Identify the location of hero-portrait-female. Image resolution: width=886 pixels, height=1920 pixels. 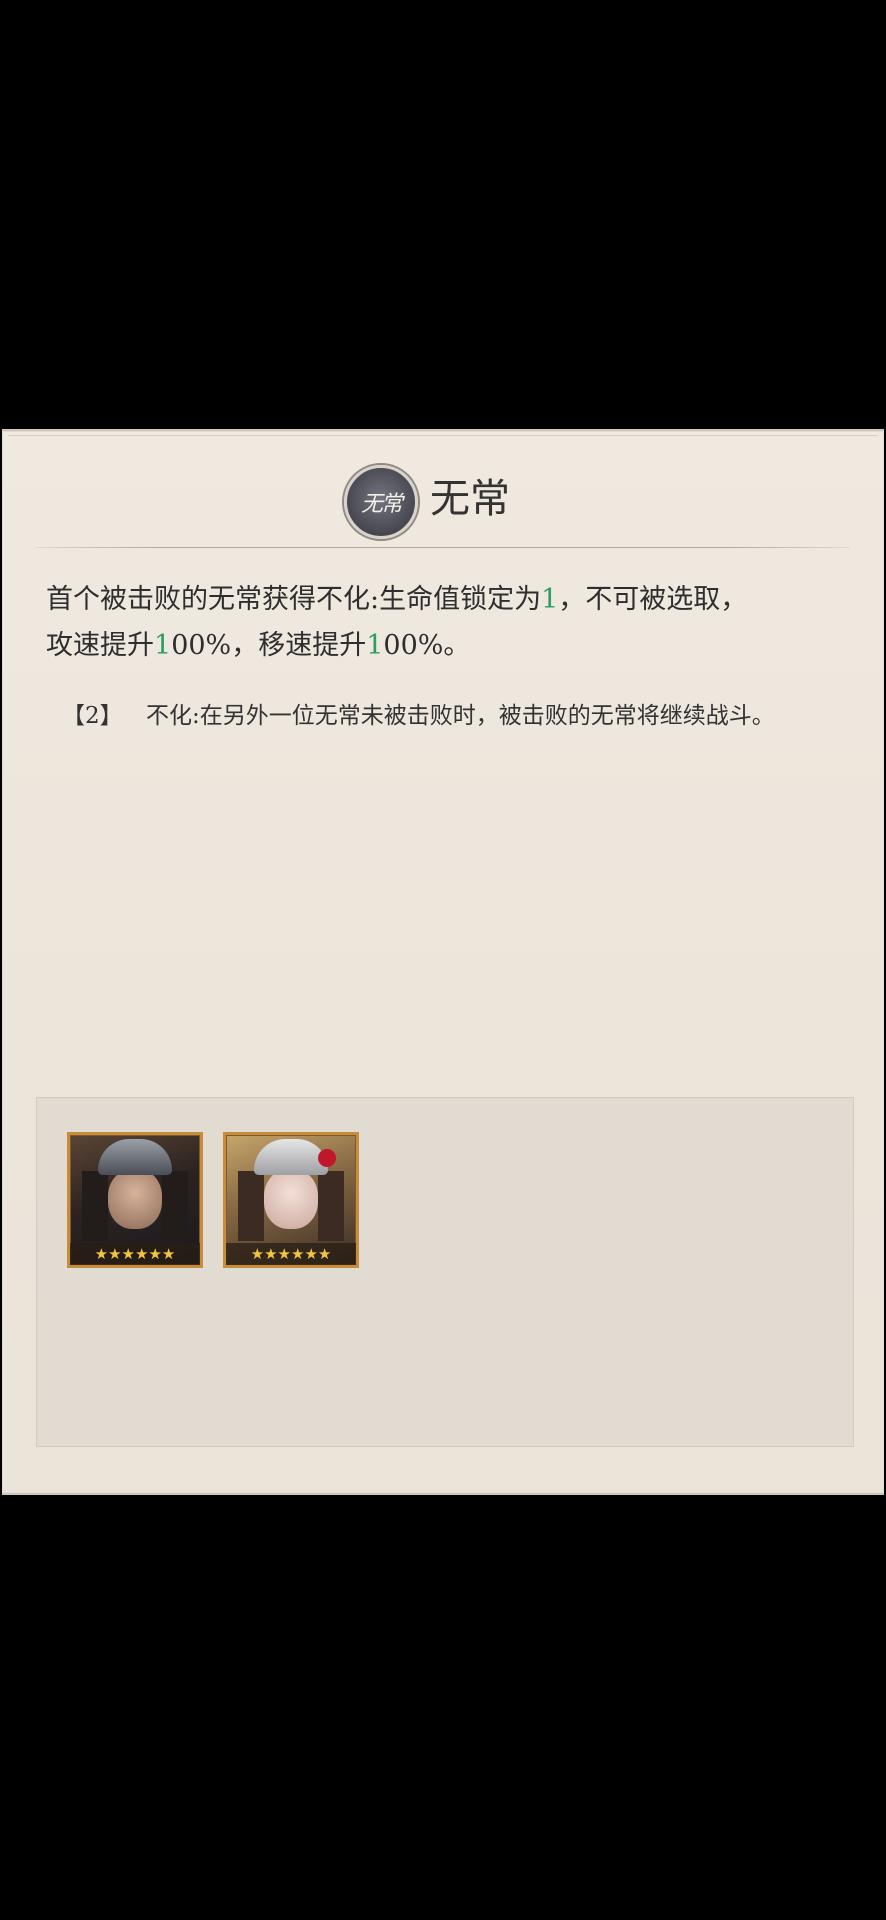
(291, 1199).